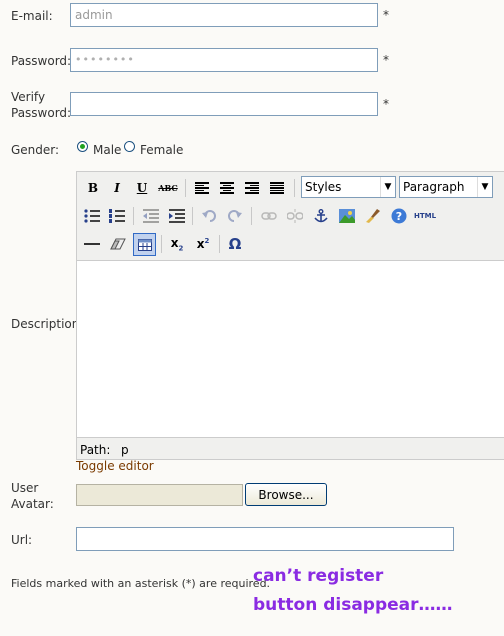 Image resolution: width=504 pixels, height=636 pixels. Describe the element at coordinates (224, 15) in the screenshot. I see `email-input: admin` at that location.